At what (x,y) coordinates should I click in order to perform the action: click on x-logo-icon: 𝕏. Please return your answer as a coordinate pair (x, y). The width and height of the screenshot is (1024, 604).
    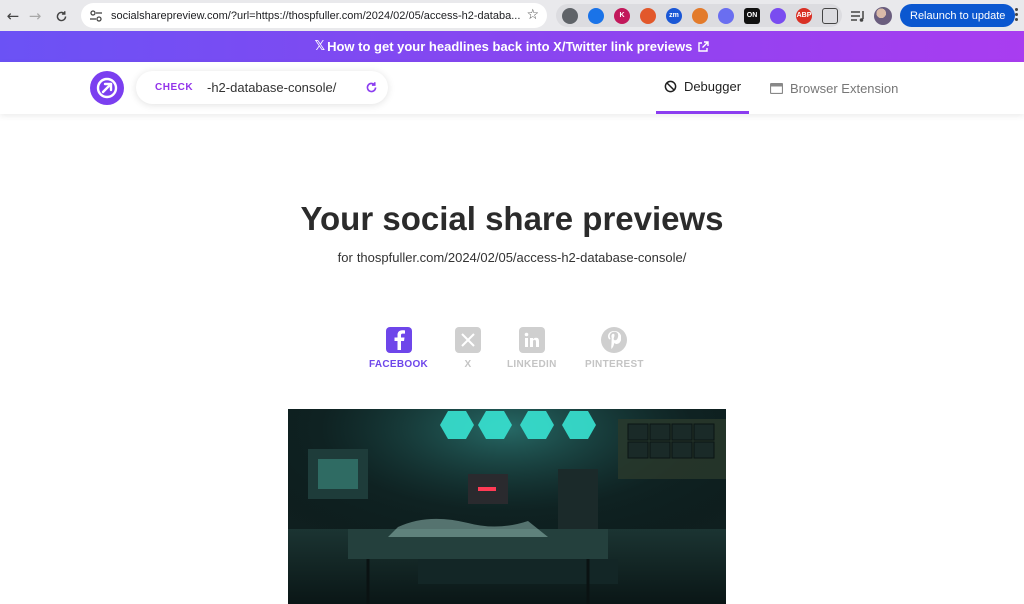
    Looking at the image, I should click on (320, 46).